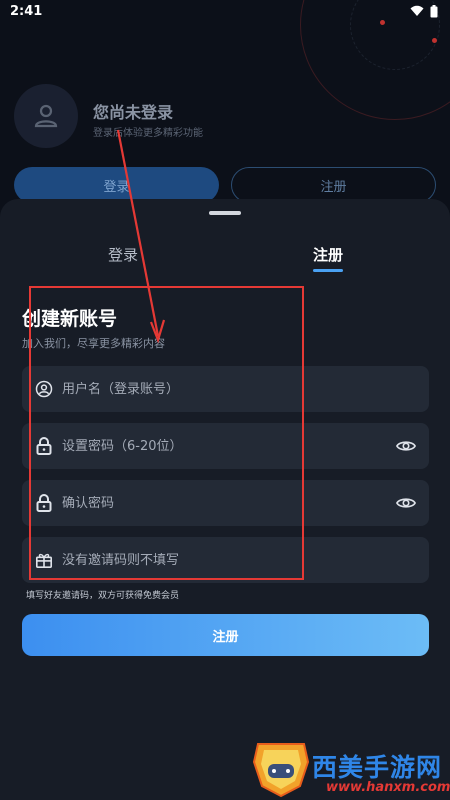  Describe the element at coordinates (26, 11) in the screenshot. I see `status-time: 2:41` at that location.